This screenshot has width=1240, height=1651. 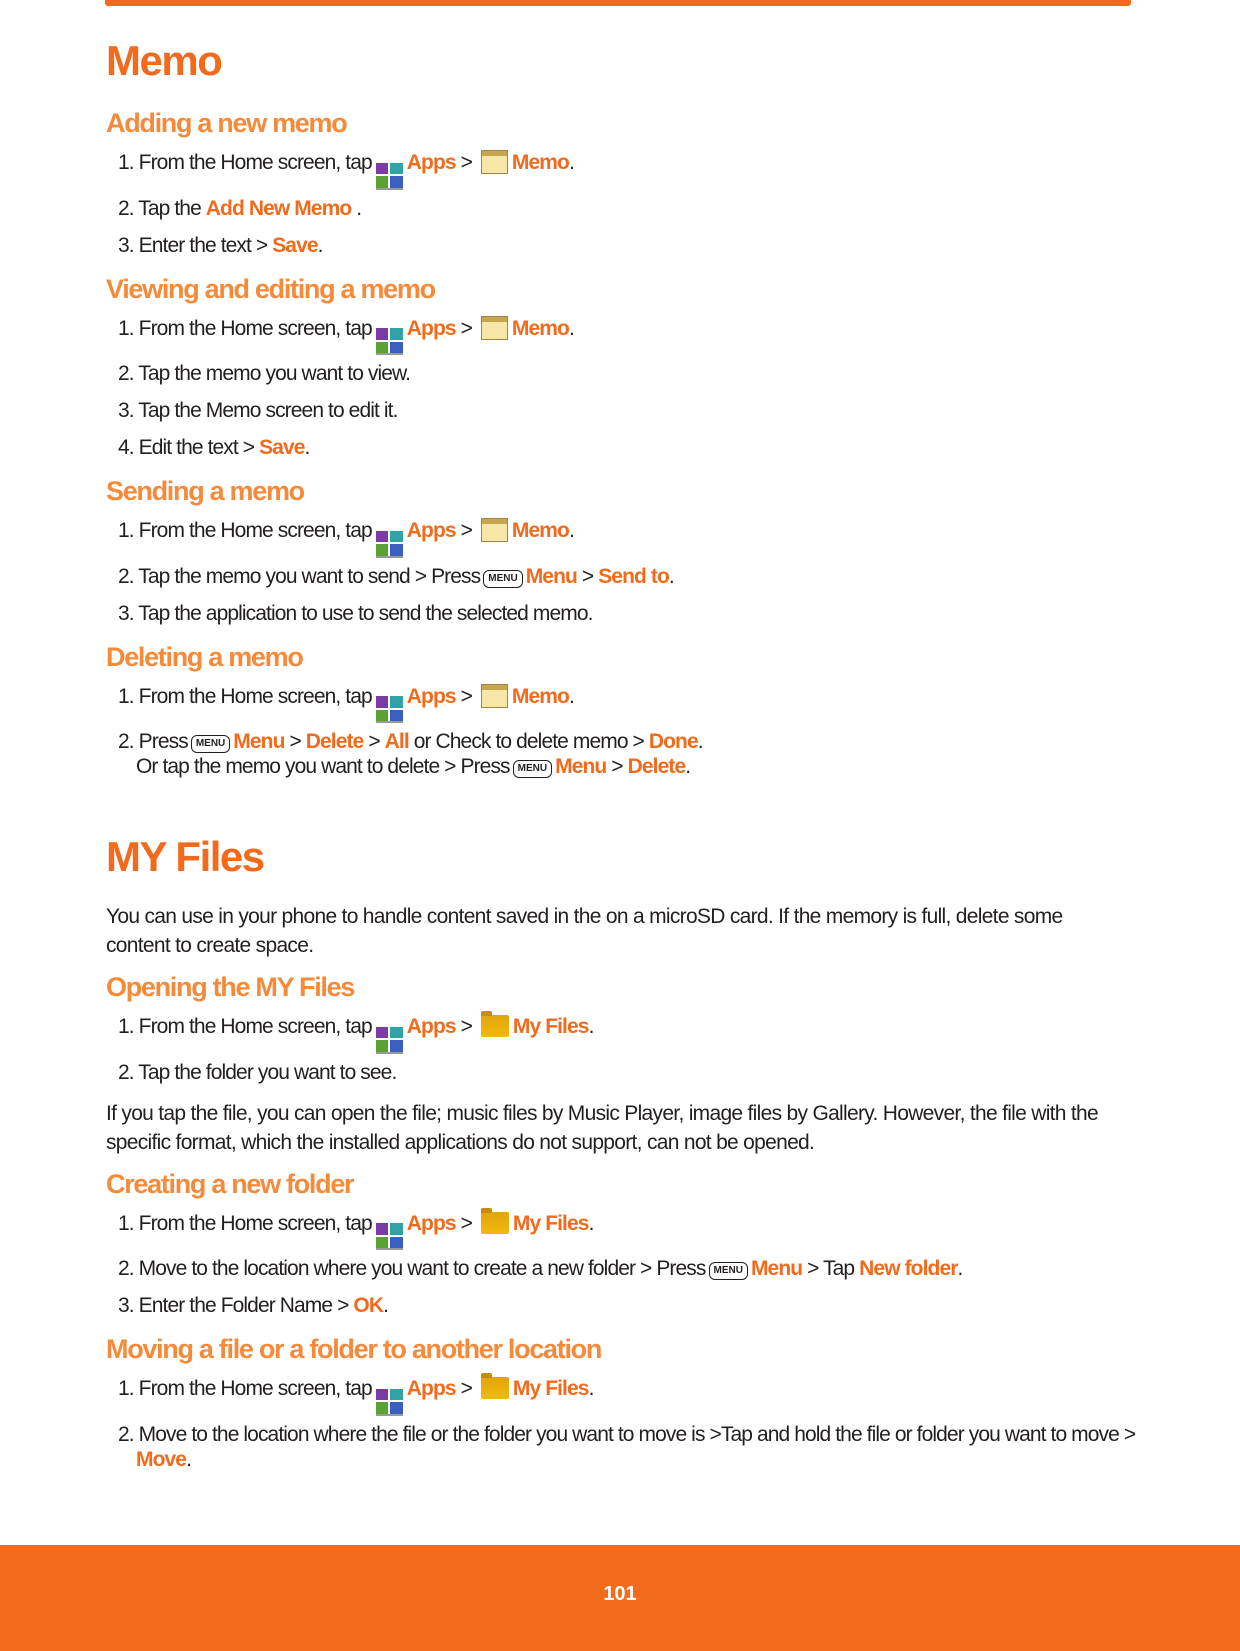 I want to click on highlight-term: OK, so click(x=368, y=1305).